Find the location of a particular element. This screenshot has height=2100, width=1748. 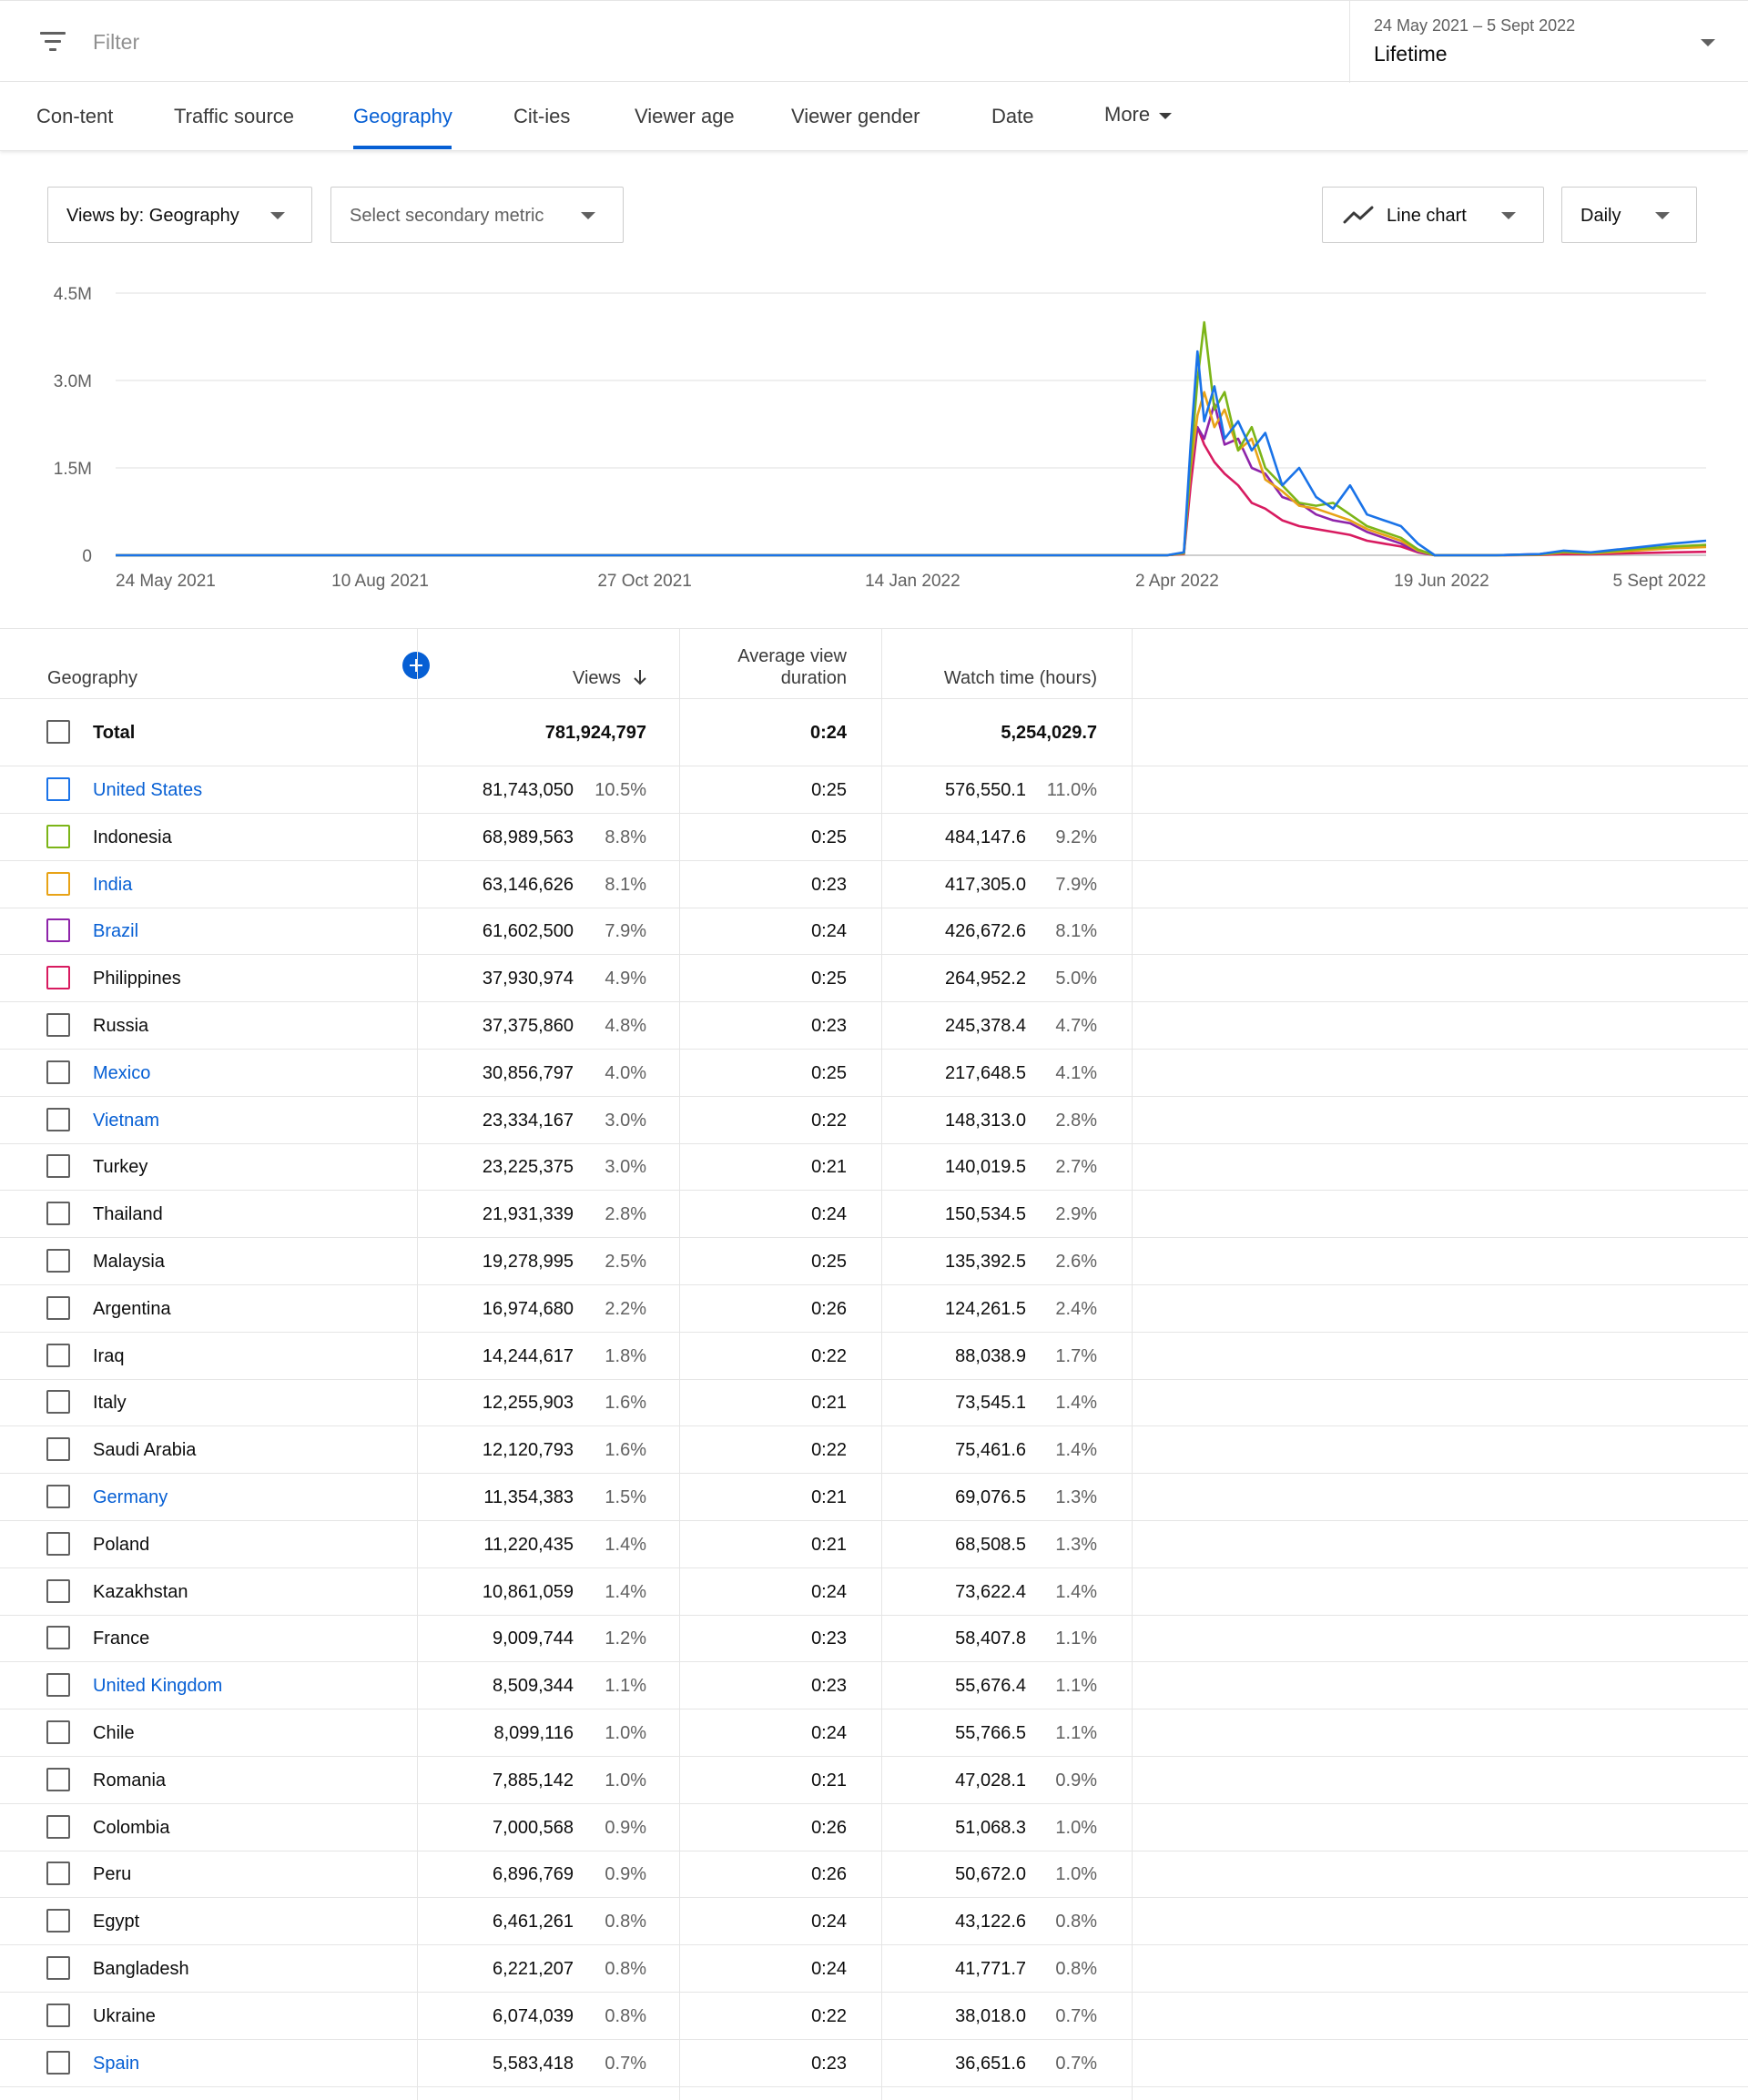

filter-input: Filter is located at coordinates (116, 42).